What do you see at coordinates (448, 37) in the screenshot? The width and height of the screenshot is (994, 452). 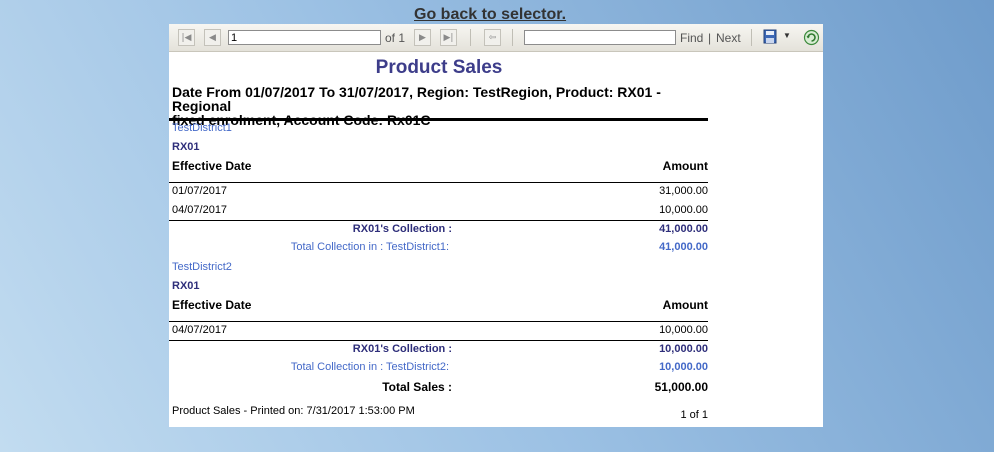 I see `last-page-icon: ▶|` at bounding box center [448, 37].